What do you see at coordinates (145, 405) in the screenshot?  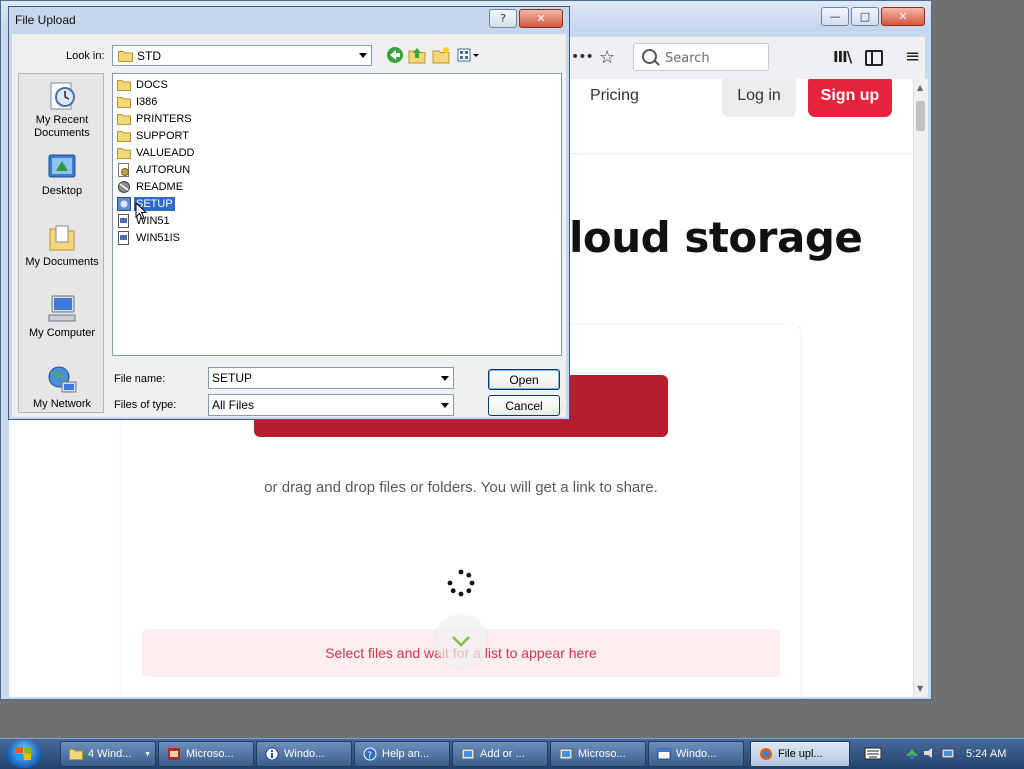 I see `file-type-label: Files of type:` at bounding box center [145, 405].